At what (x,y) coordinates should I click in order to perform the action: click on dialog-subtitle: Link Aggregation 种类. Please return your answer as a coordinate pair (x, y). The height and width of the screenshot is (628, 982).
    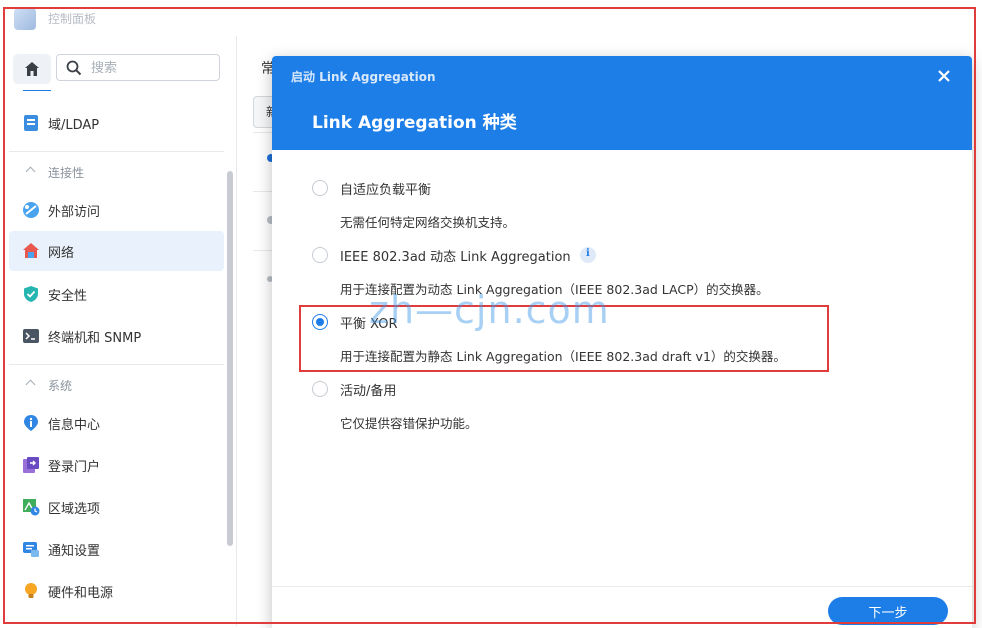
    Looking at the image, I should click on (414, 123).